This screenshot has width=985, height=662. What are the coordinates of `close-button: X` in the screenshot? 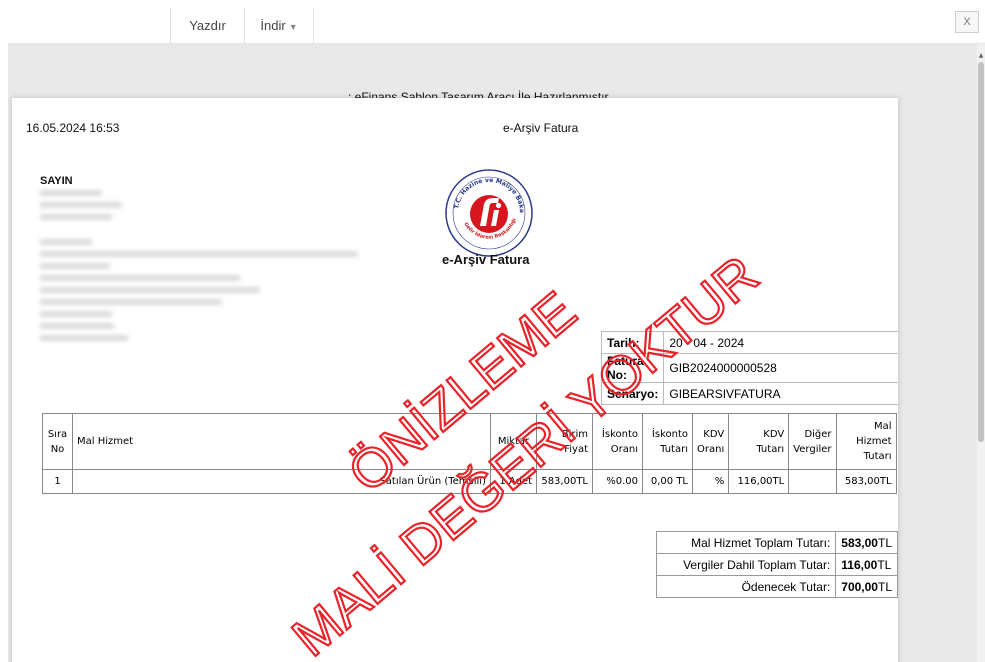 It's located at (967, 22).